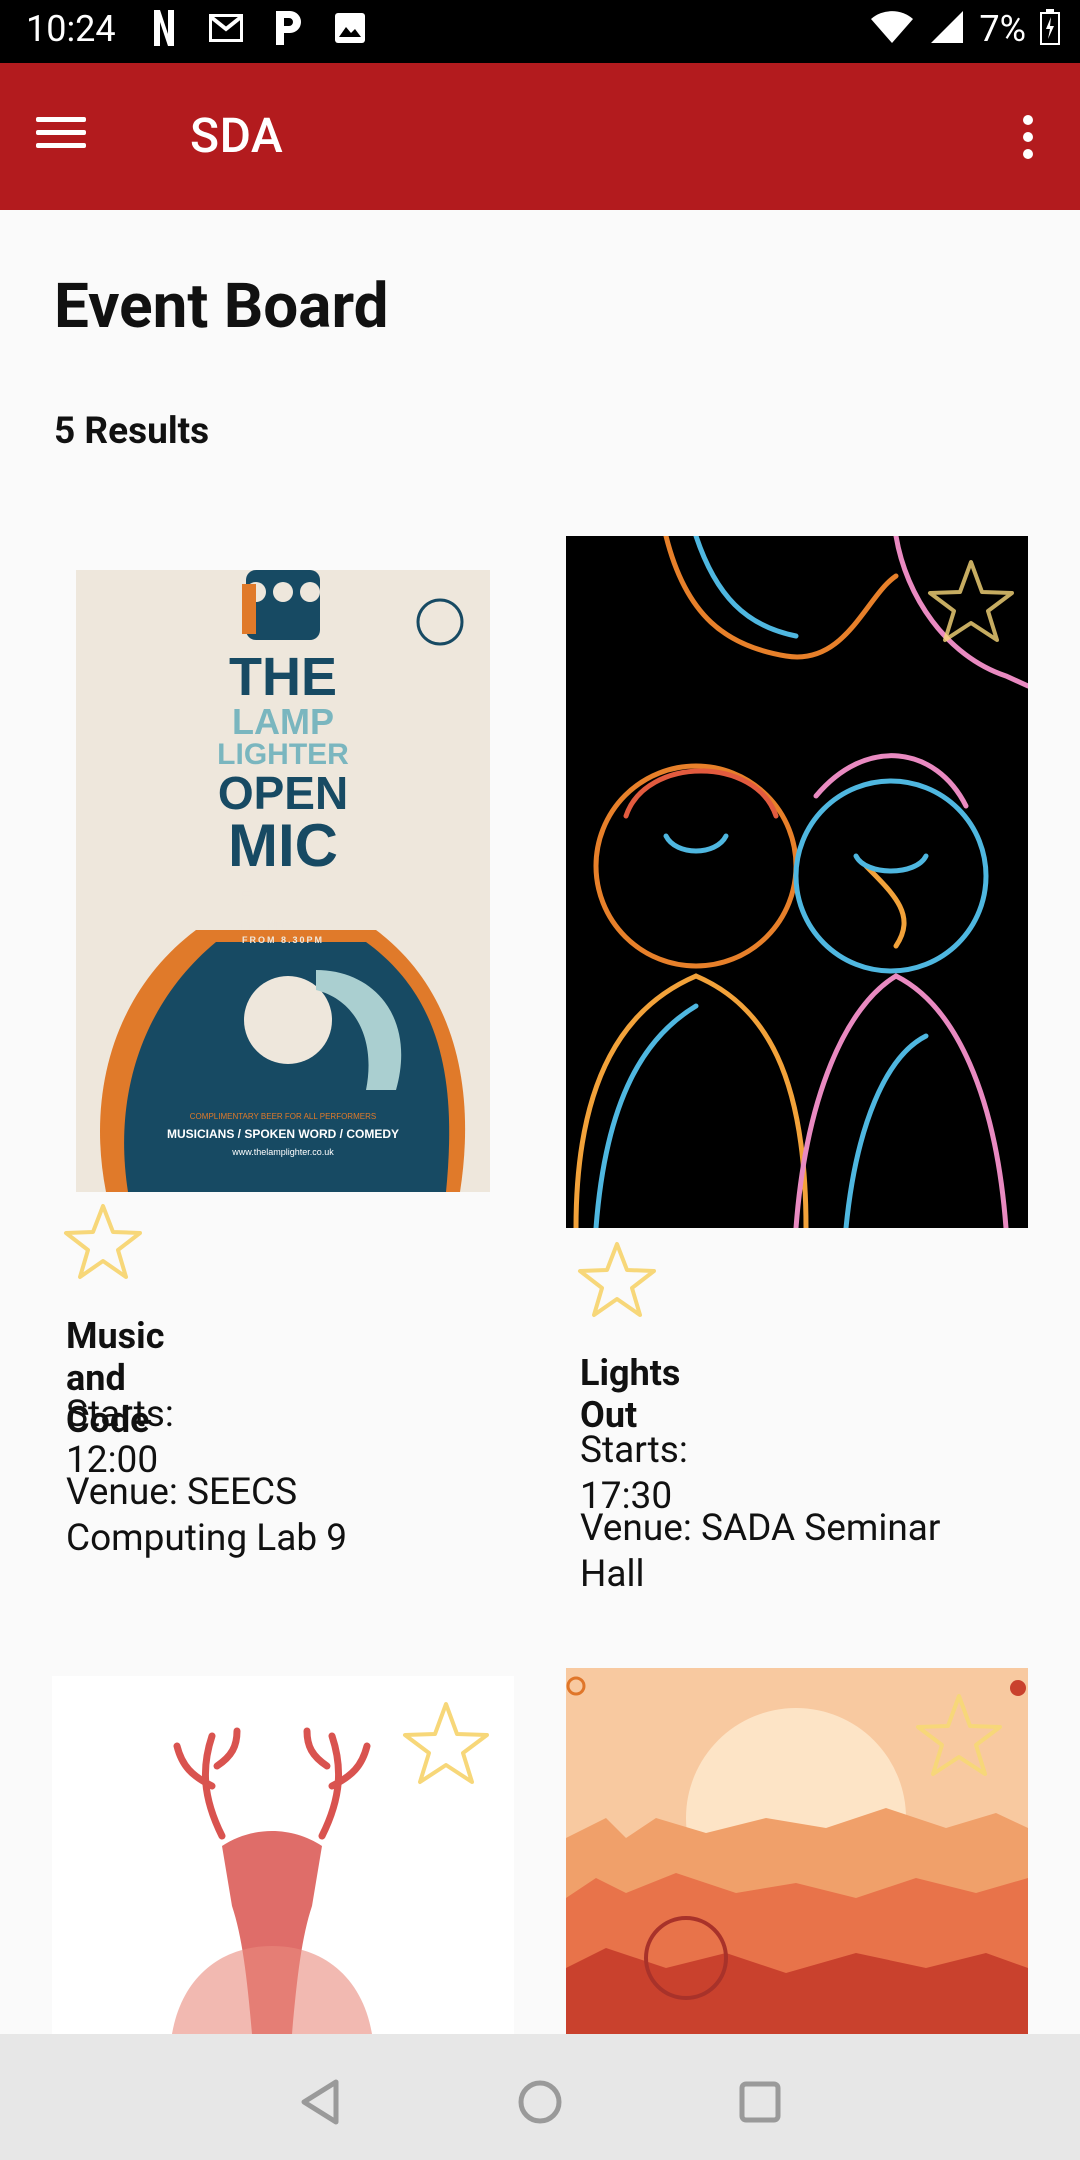 The width and height of the screenshot is (1080, 2160). What do you see at coordinates (283, 897) in the screenshot?
I see `poster-line: SESSIONS` at bounding box center [283, 897].